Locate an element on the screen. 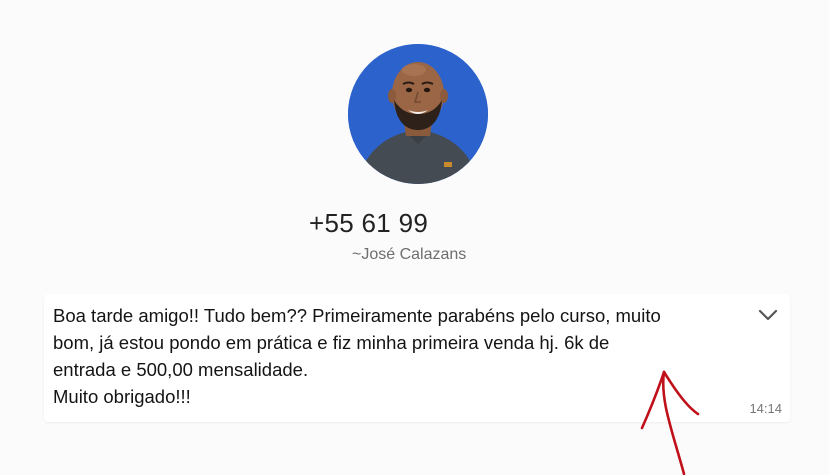 This screenshot has height=475, width=829. contact-avatar is located at coordinates (418, 114).